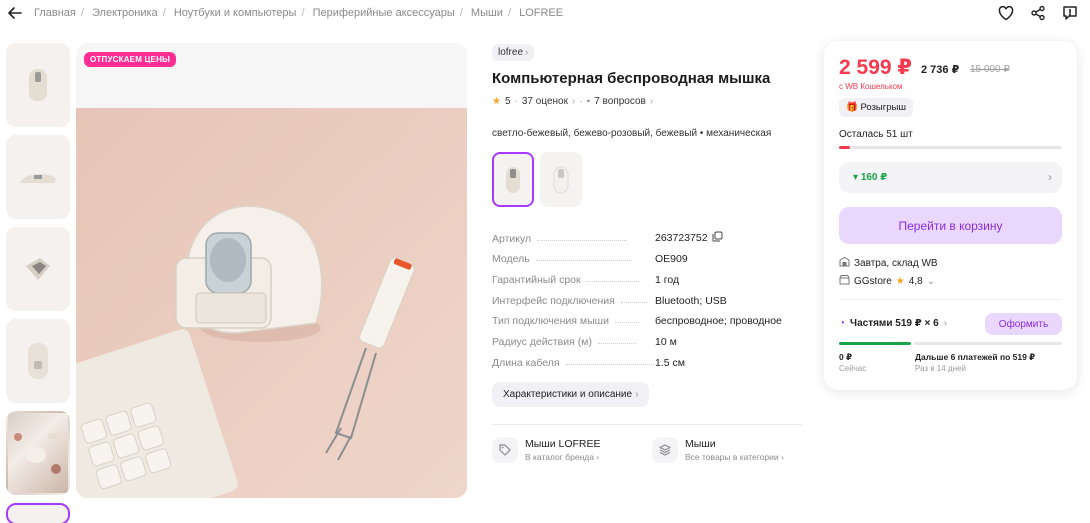  Describe the element at coordinates (507, 101) in the screenshot. I see `rating-value: 5` at that location.